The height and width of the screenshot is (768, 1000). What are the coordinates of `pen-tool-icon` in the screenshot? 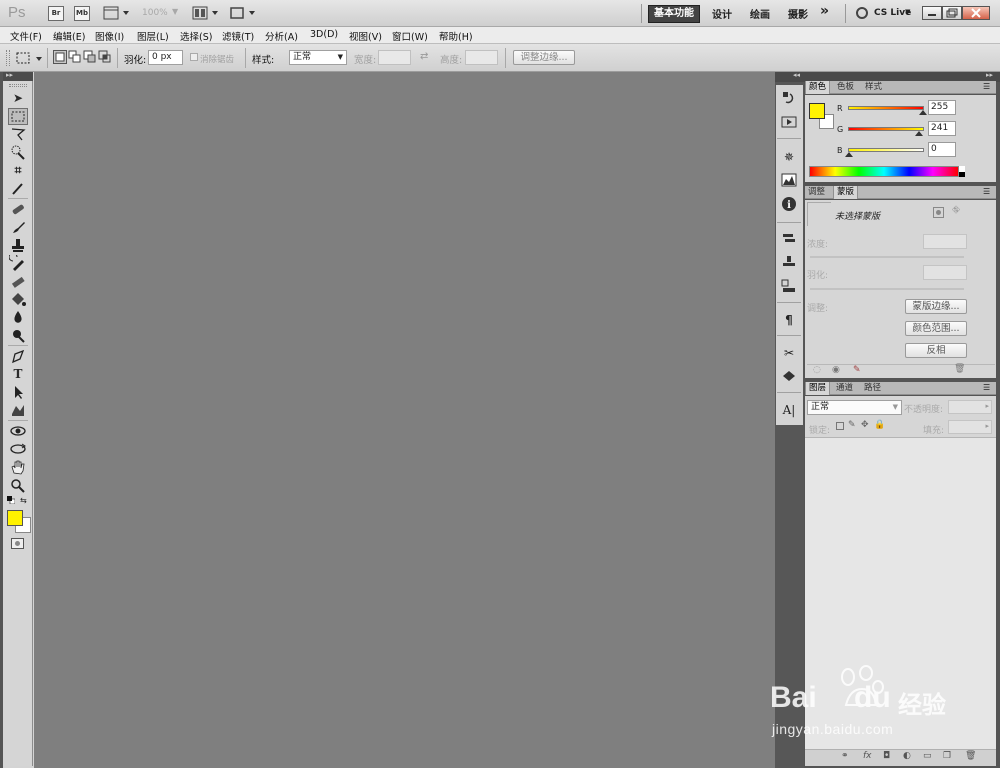 It's located at (18, 356).